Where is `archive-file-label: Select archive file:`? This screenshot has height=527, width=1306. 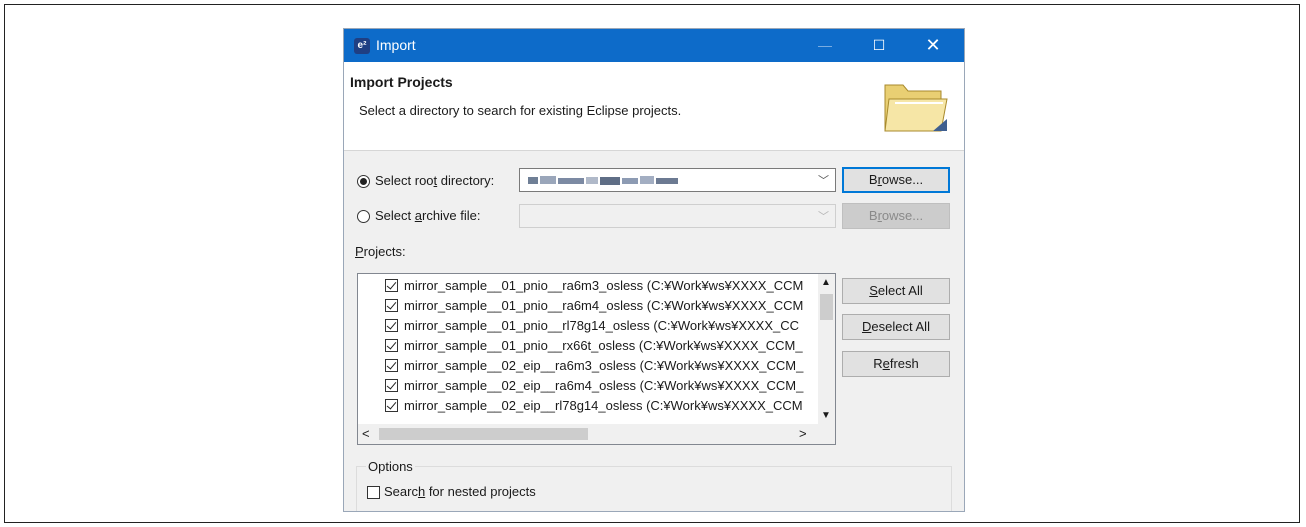 archive-file-label: Select archive file: is located at coordinates (428, 215).